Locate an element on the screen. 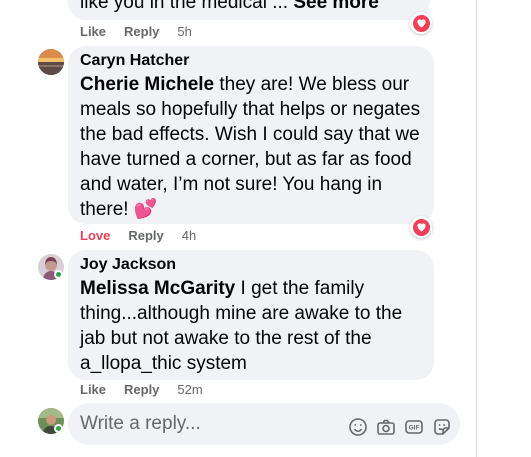 This screenshot has width=531, height=457. right-pane is located at coordinates (504, 228).